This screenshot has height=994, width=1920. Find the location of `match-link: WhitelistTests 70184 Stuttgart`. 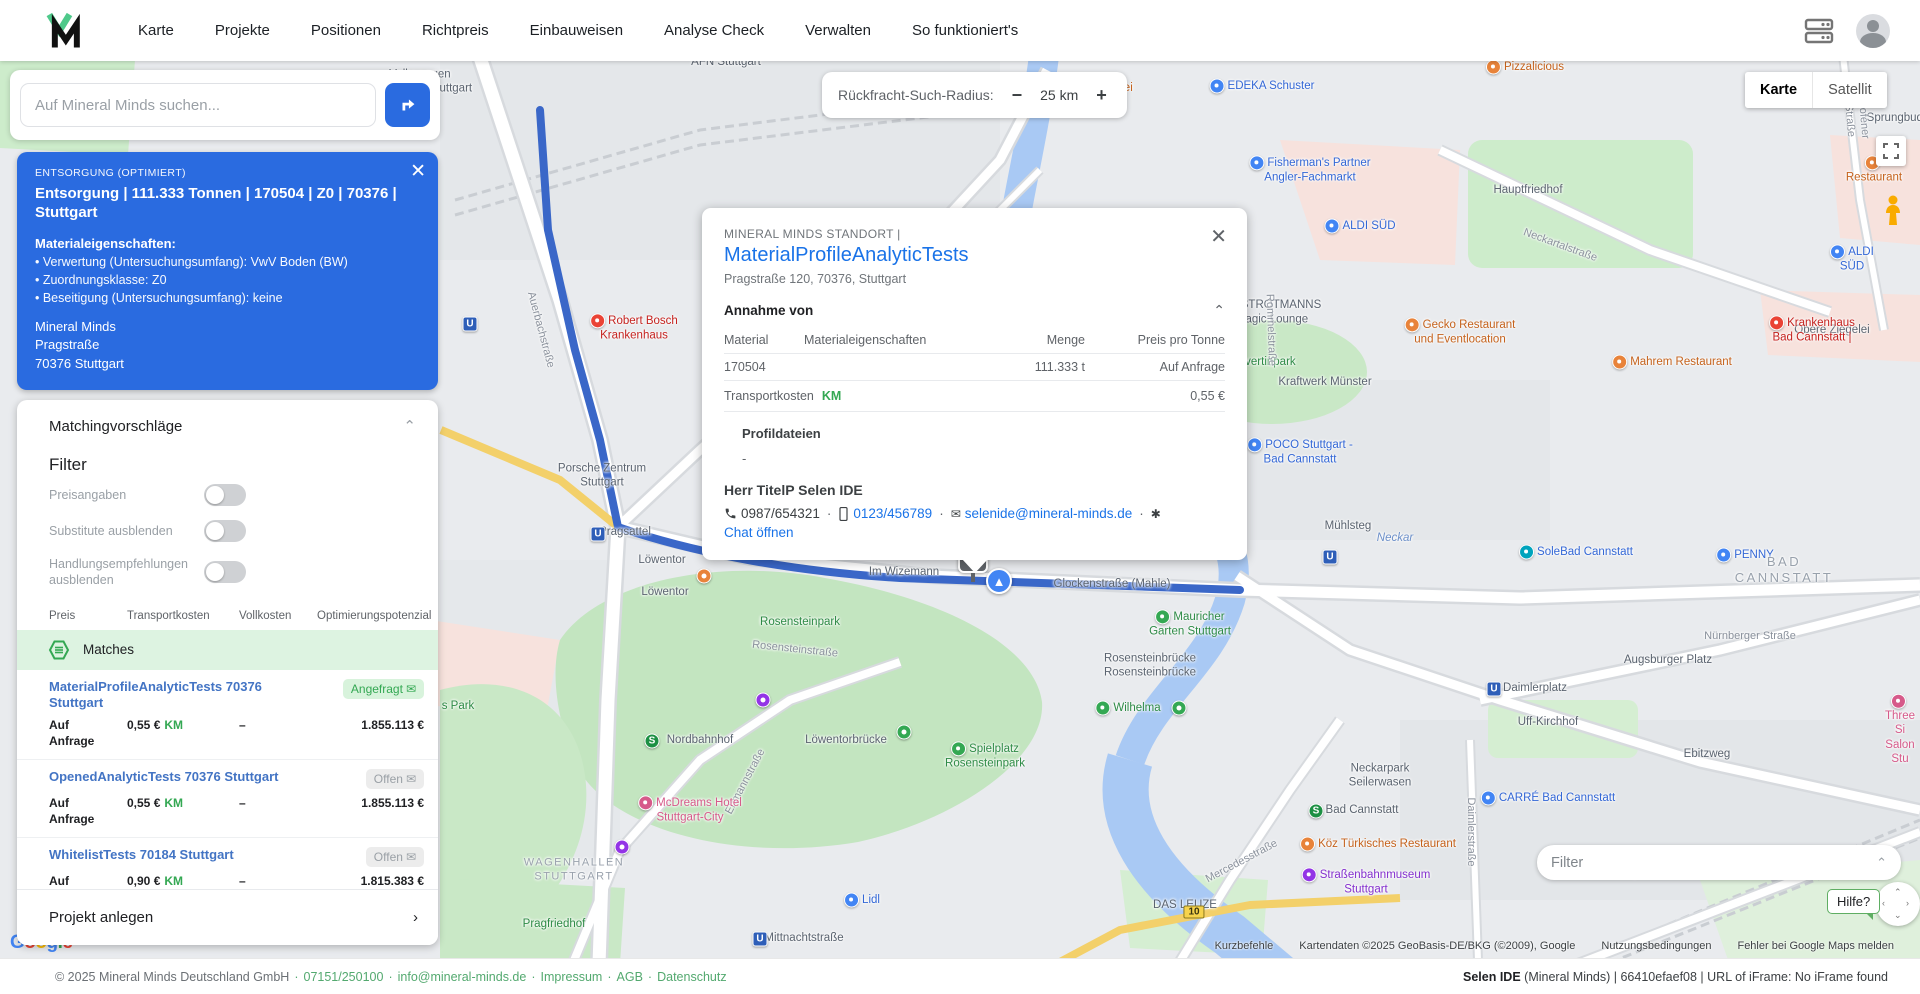

match-link: WhitelistTests 70184 Stuttgart is located at coordinates (141, 855).